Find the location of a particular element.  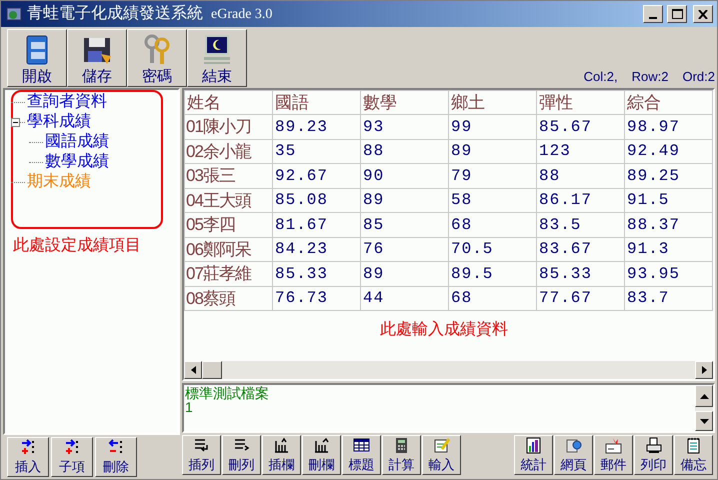

right-arrow-icon is located at coordinates (704, 370).